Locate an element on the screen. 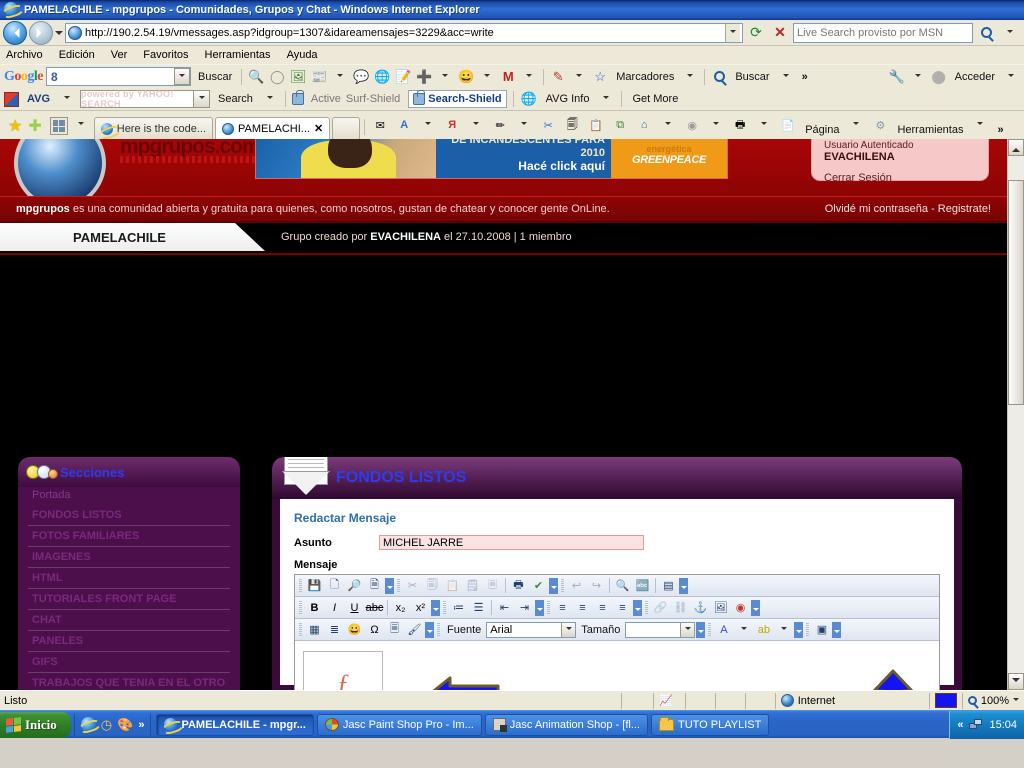 This screenshot has height=768, width=1024. network-icon is located at coordinates (976, 724).